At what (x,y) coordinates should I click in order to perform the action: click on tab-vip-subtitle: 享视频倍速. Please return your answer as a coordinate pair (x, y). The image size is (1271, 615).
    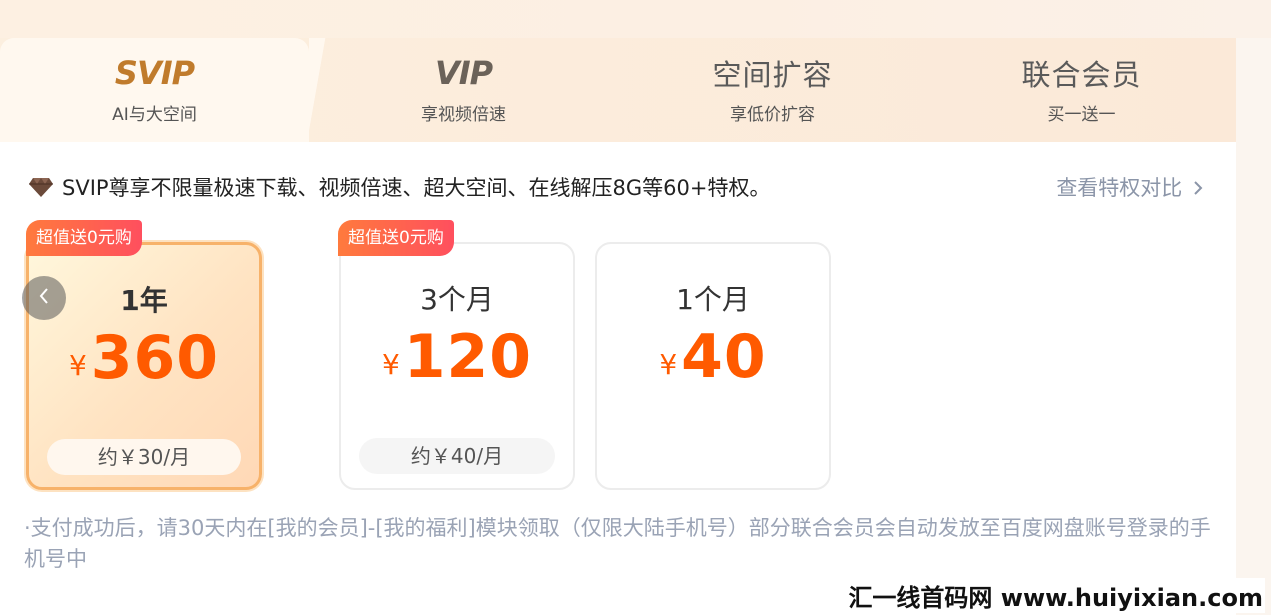
    Looking at the image, I should click on (463, 115).